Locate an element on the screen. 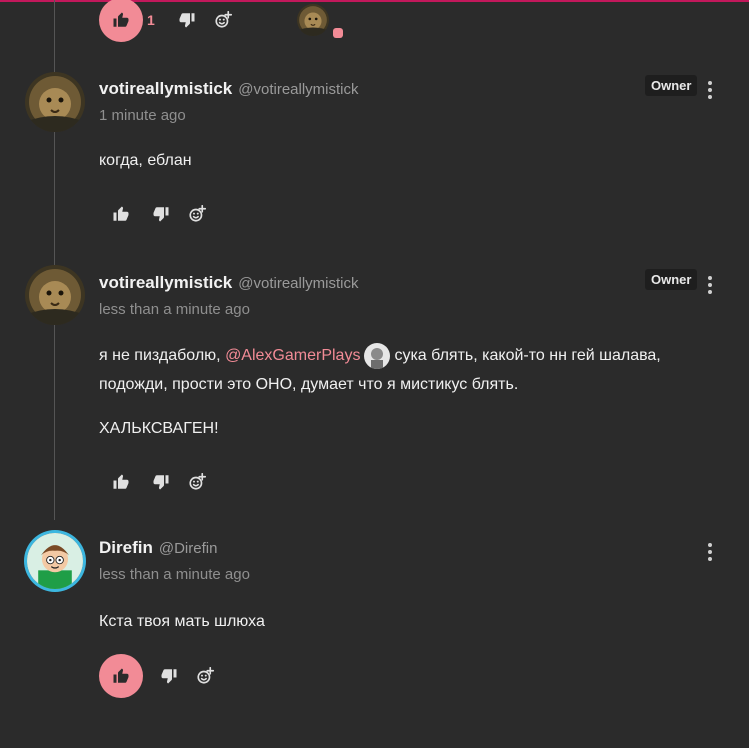  comment-paragraph: Кста твоя мать шлюха is located at coordinates (182, 621).